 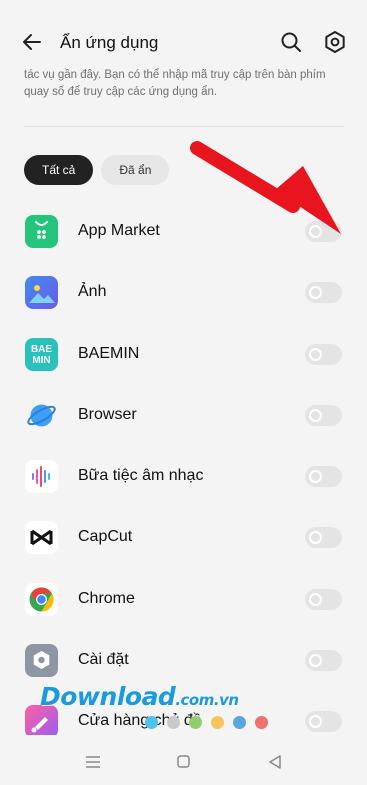 I want to click on app-name: Ảnh, so click(x=92, y=292).